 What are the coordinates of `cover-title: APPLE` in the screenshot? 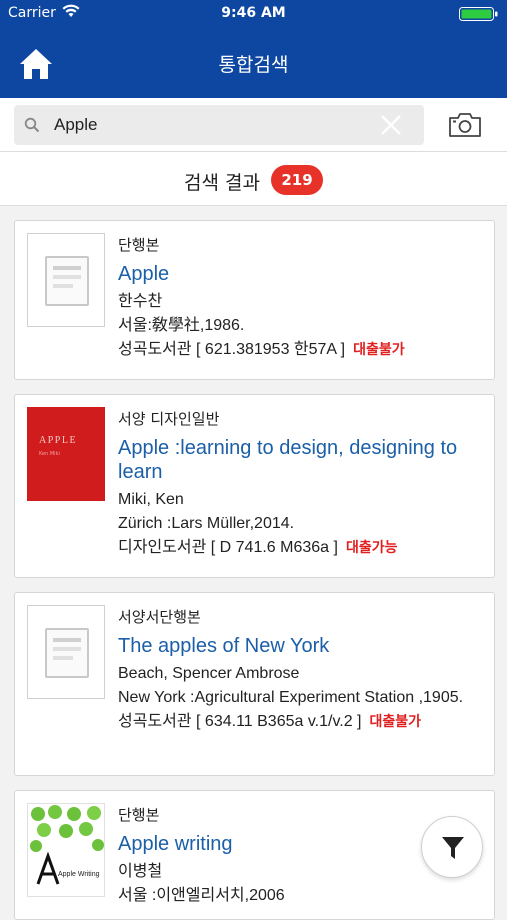 It's located at (58, 440).